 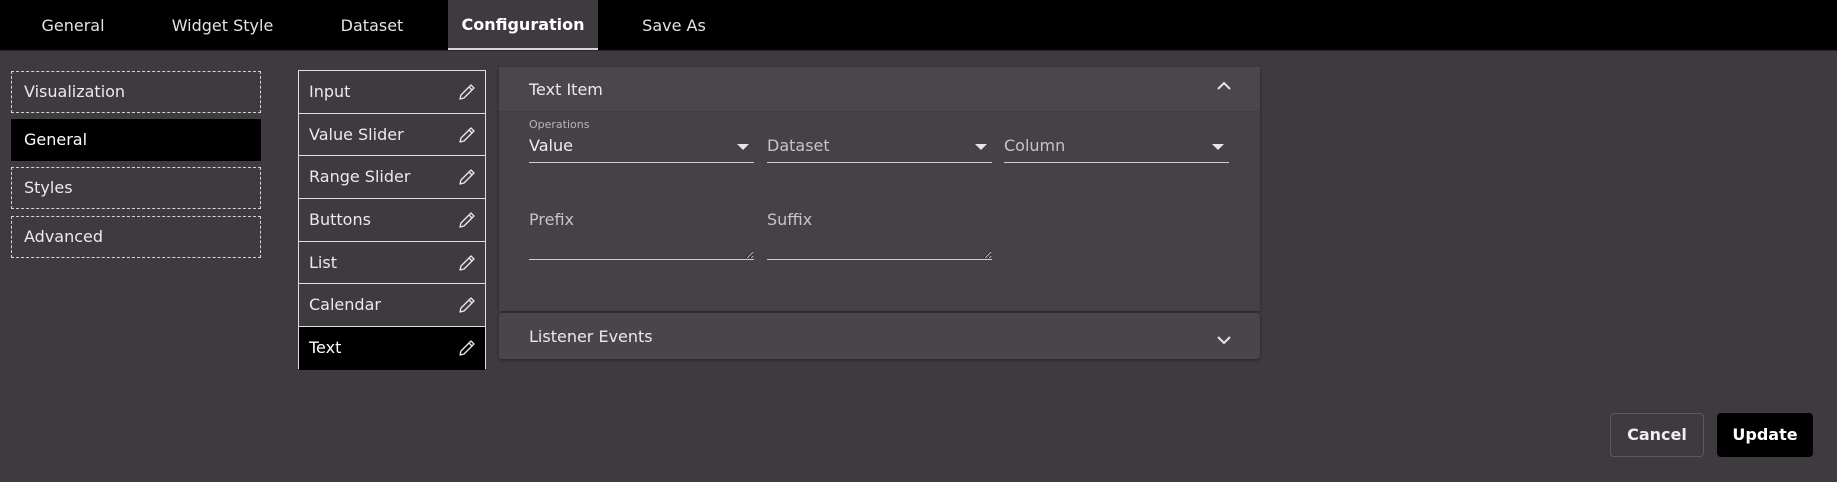 I want to click on panel-title: Text Item, so click(x=566, y=89).